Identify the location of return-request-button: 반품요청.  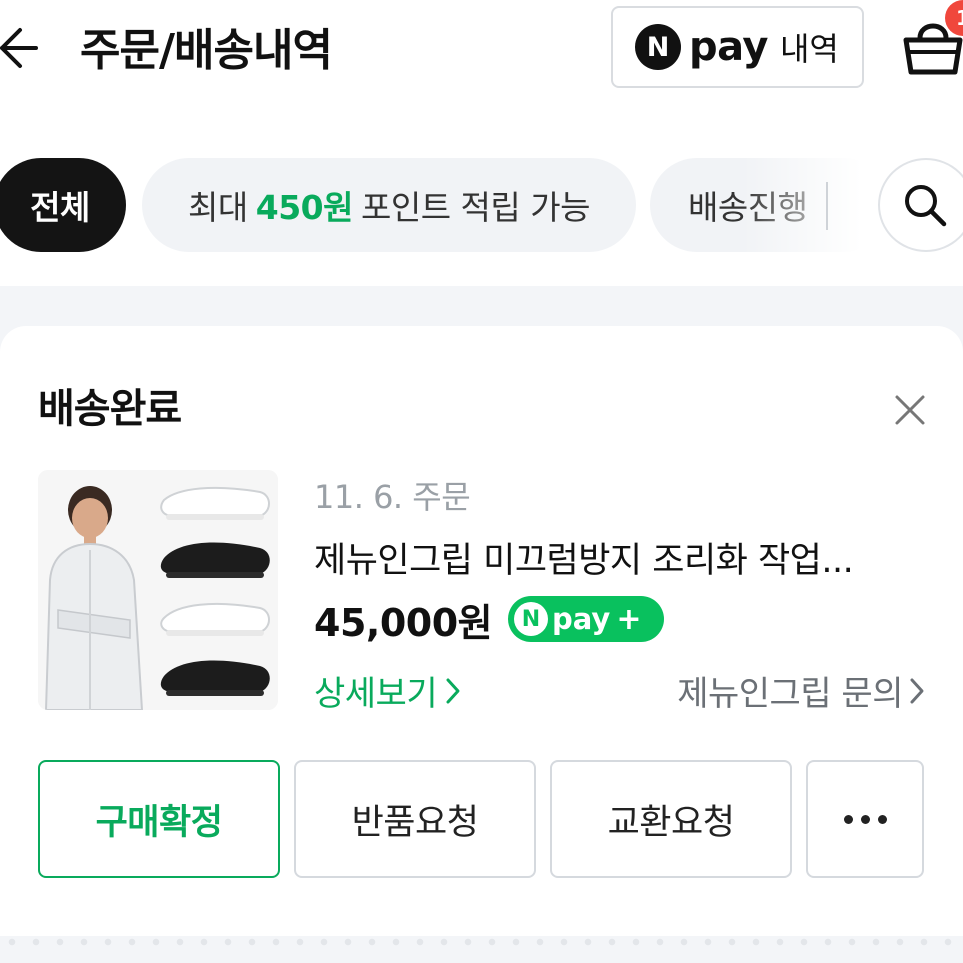
(415, 819).